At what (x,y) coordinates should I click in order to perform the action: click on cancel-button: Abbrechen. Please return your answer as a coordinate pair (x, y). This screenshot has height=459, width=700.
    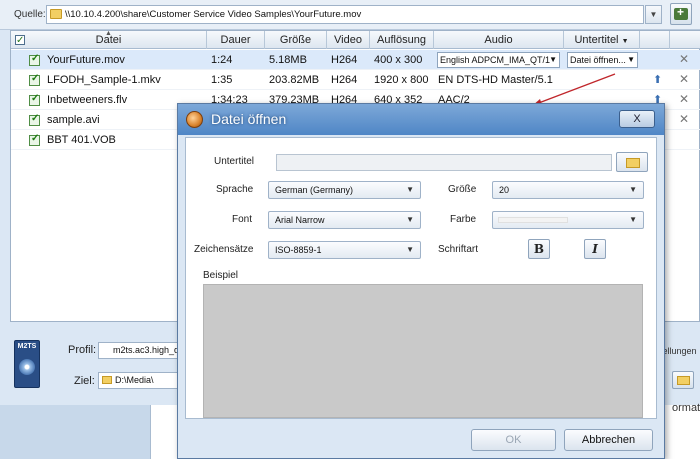
    Looking at the image, I should click on (608, 440).